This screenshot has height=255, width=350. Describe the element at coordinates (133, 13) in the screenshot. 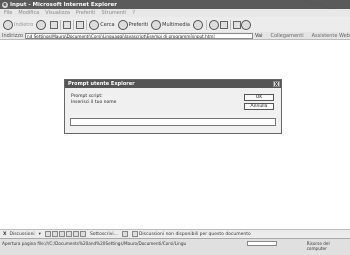

I see `menu-help: ?` at that location.